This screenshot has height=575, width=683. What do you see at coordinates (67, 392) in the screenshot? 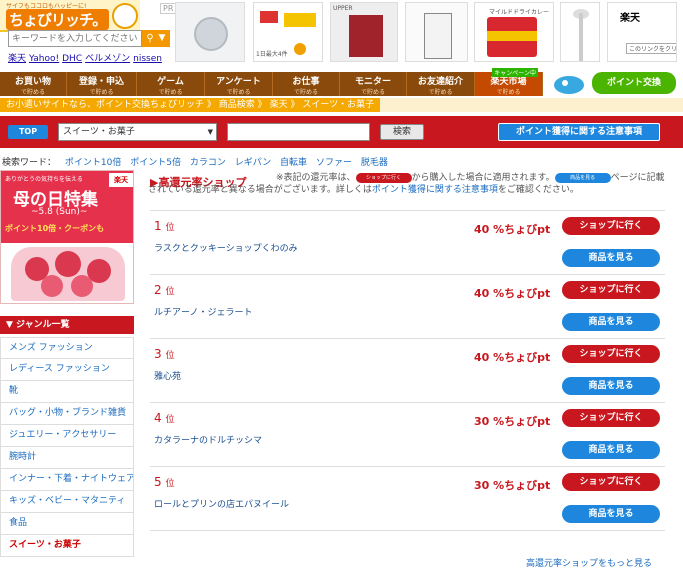
I see `genre-item: 靴` at bounding box center [67, 392].